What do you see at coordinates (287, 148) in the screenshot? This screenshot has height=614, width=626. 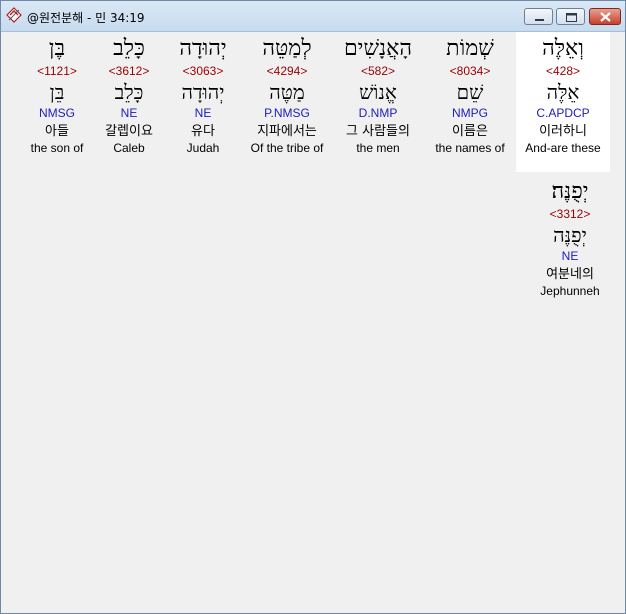 I see `english-gloss: Of the tribe of` at bounding box center [287, 148].